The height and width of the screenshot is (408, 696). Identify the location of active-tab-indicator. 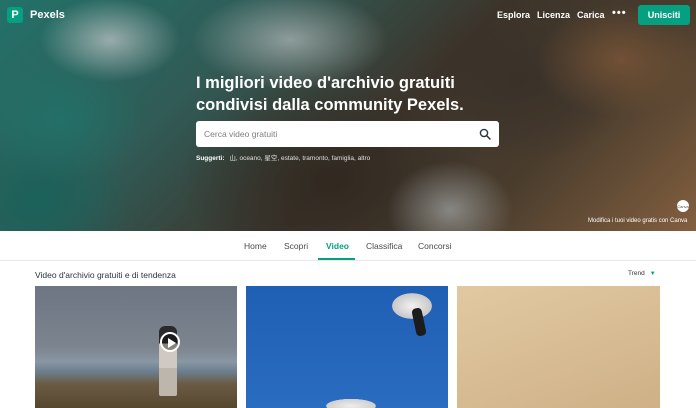
(336, 259).